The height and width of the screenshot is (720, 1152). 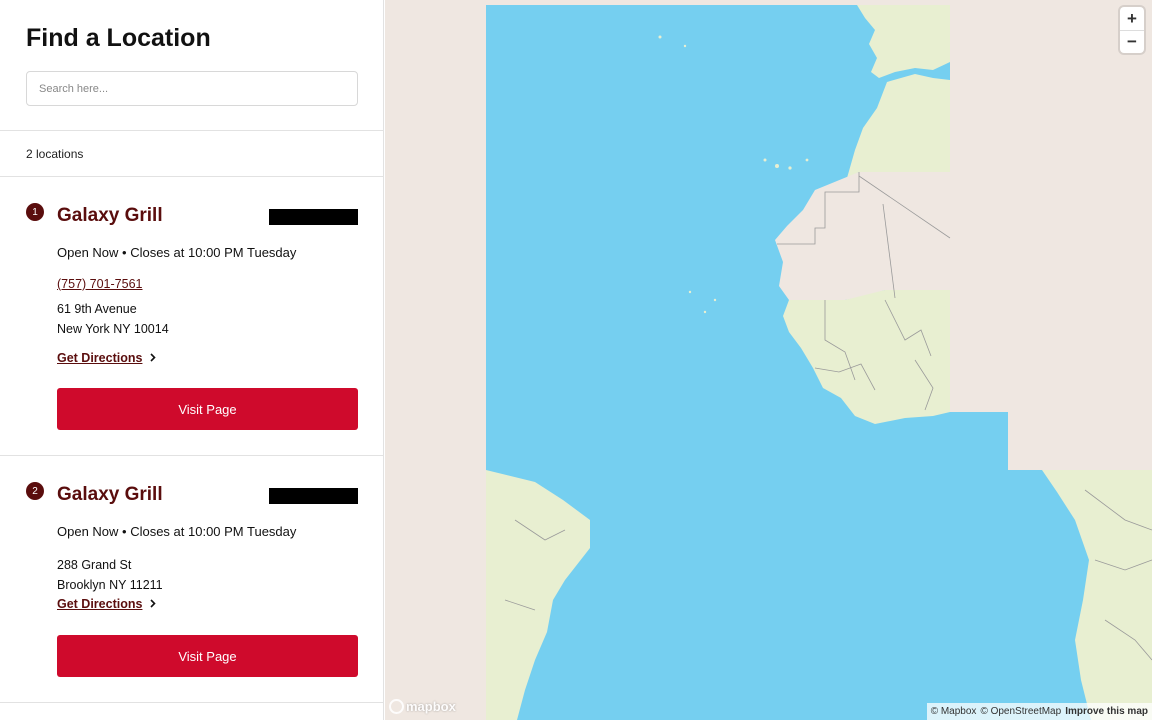 What do you see at coordinates (35, 491) in the screenshot?
I see `location-number-badge: 2` at bounding box center [35, 491].